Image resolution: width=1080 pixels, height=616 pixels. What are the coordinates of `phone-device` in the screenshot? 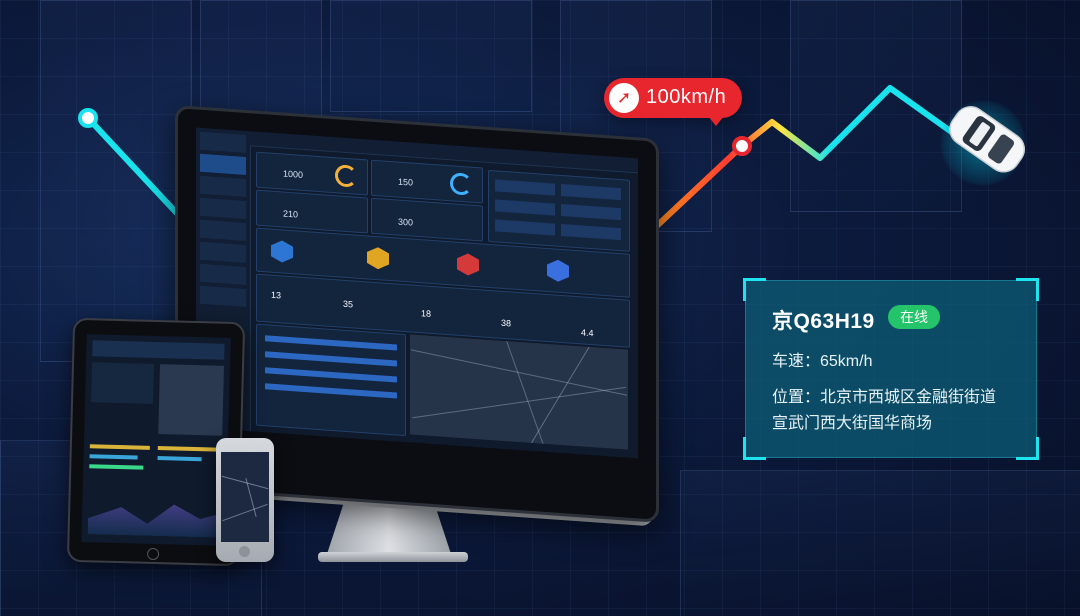 It's located at (245, 500).